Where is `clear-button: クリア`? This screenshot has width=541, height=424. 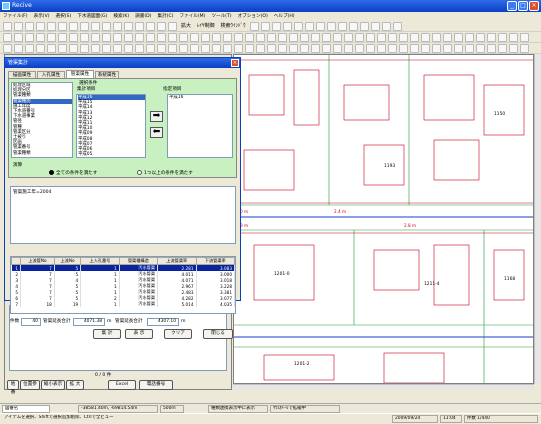 clear-button: クリア is located at coordinates (178, 334).